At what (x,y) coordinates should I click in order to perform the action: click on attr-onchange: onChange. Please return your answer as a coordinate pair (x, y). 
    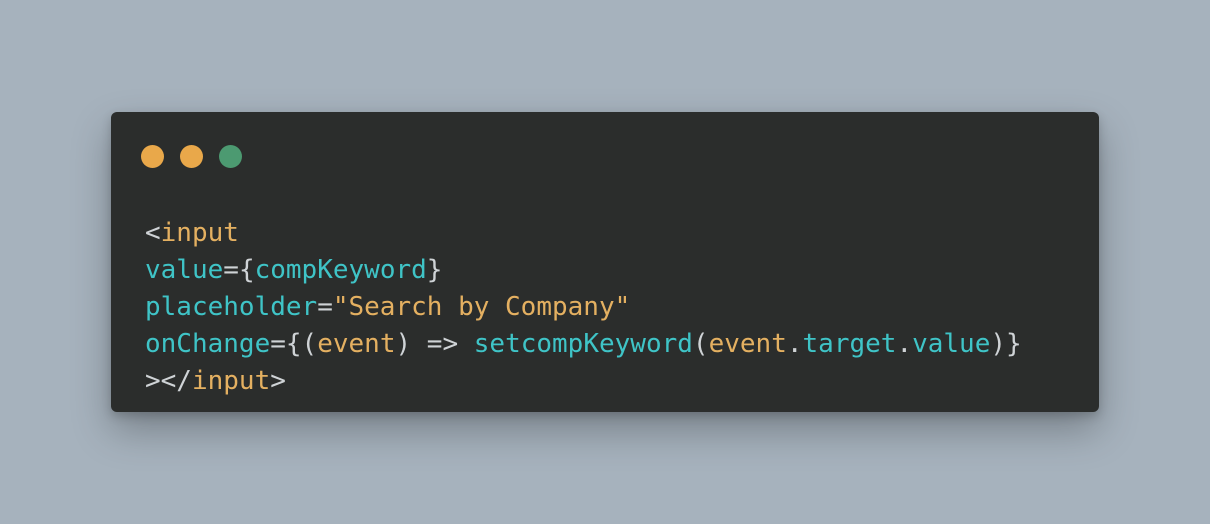
    Looking at the image, I should click on (208, 344).